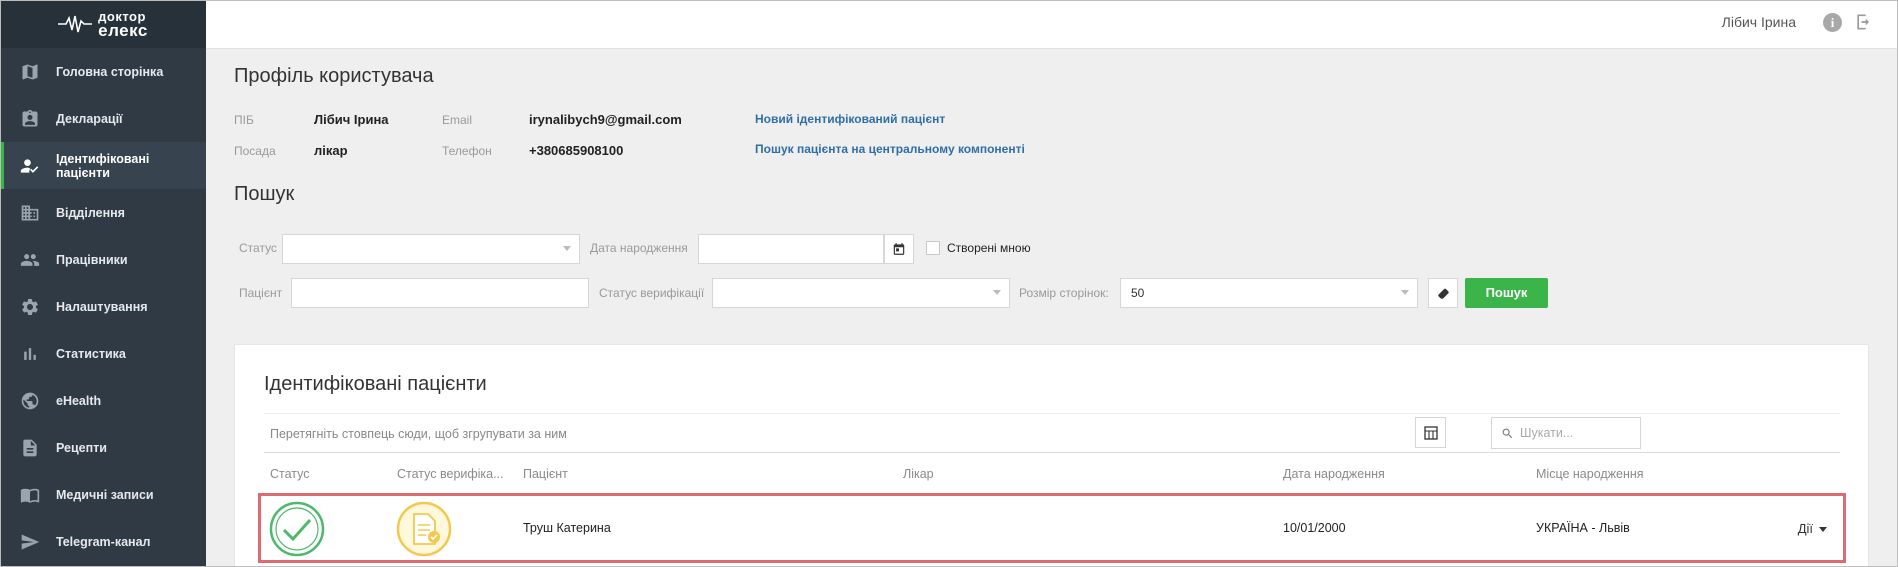  Describe the element at coordinates (467, 151) in the screenshot. I see `phone-label: Телефон` at that location.